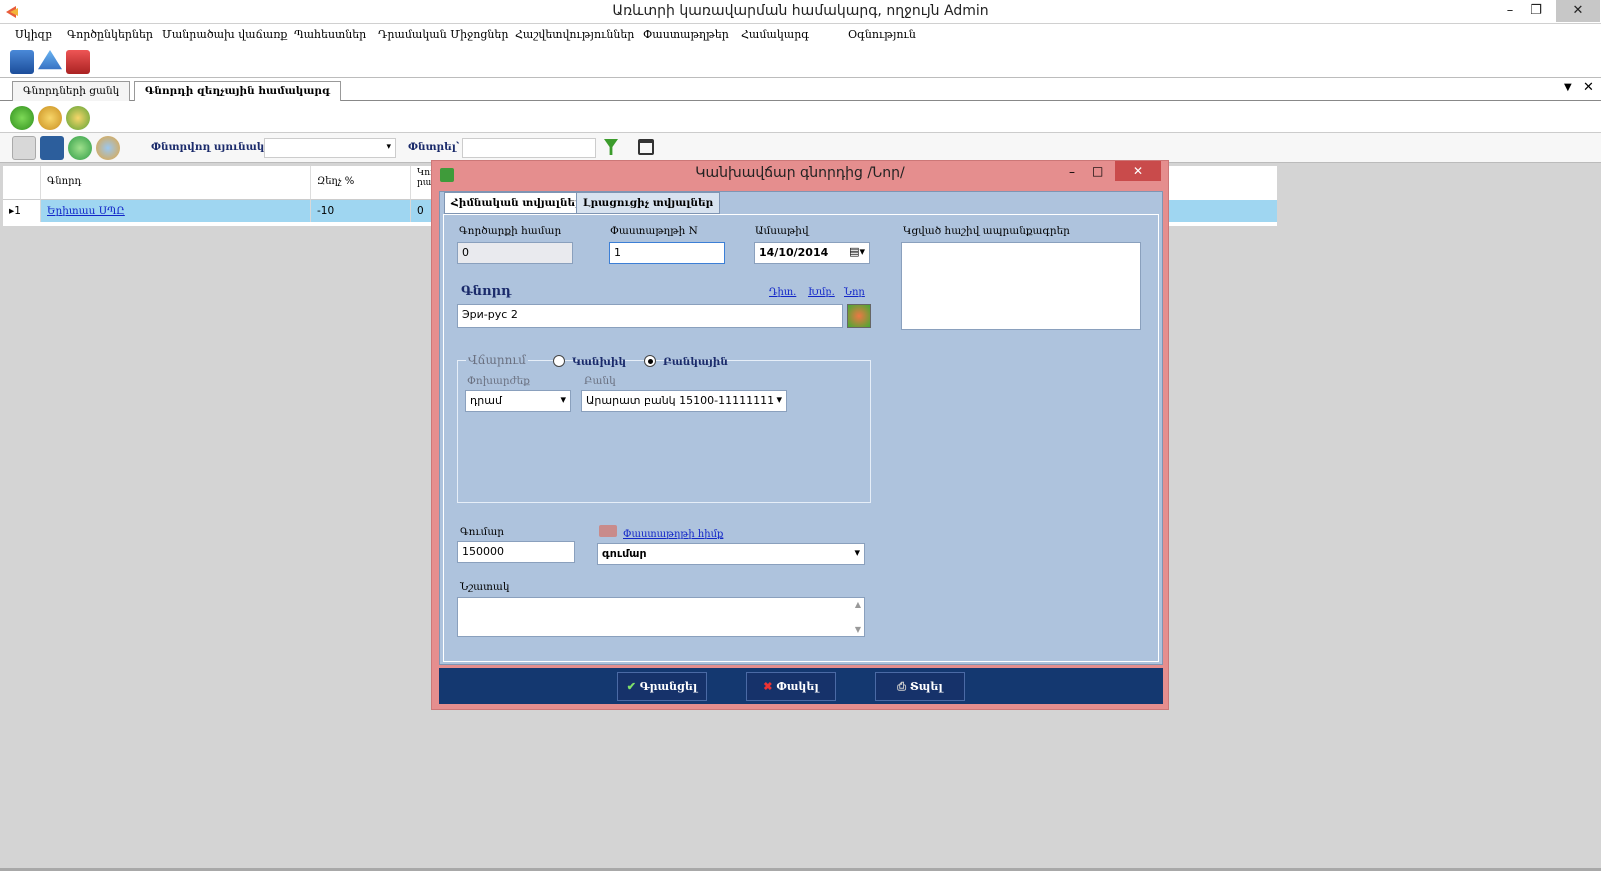  What do you see at coordinates (22, 62) in the screenshot?
I see `warehouse-icon` at bounding box center [22, 62].